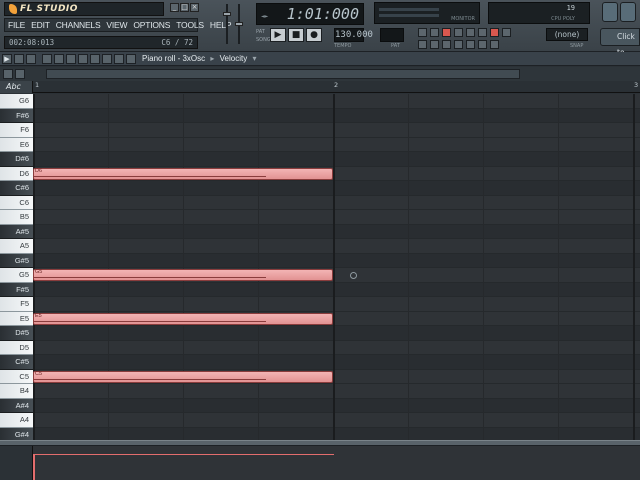 The height and width of the screenshot is (480, 640). I want to click on maximize-button: □, so click(184, 7).